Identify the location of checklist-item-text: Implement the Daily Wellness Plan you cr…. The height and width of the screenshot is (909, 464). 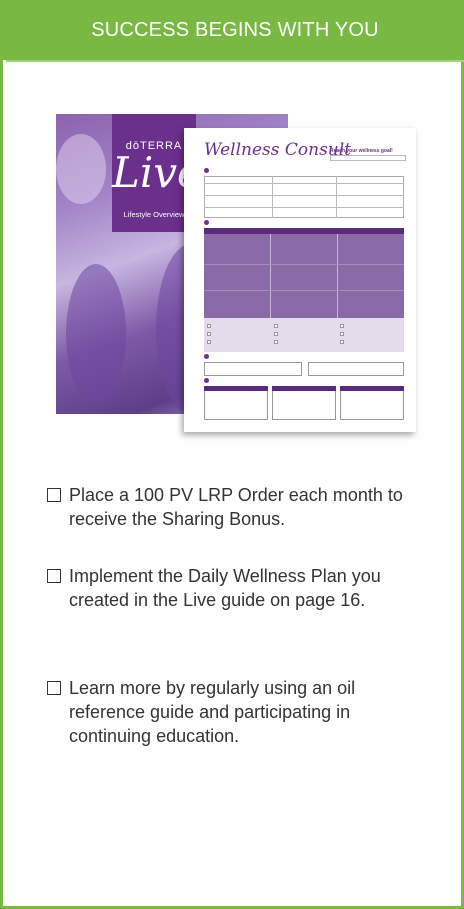
(225, 588).